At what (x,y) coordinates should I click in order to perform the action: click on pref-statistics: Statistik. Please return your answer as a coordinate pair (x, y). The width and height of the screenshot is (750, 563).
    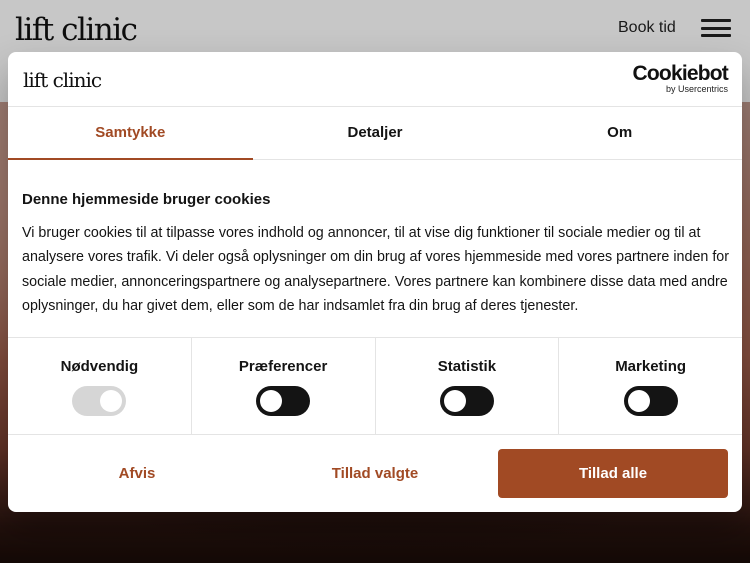
    Looking at the image, I should click on (468, 386).